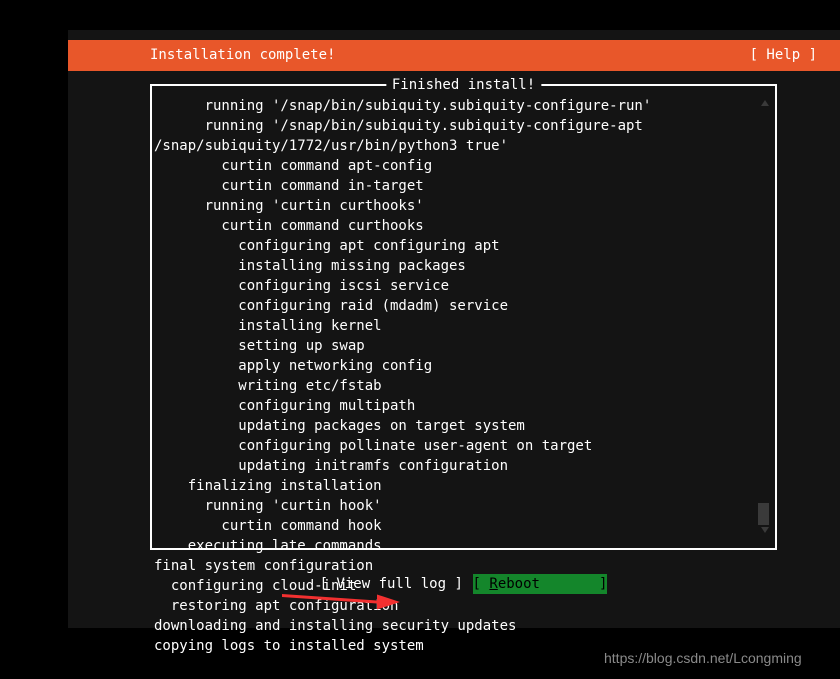  What do you see at coordinates (310, 266) in the screenshot?
I see `log-line: installing missing packages` at bounding box center [310, 266].